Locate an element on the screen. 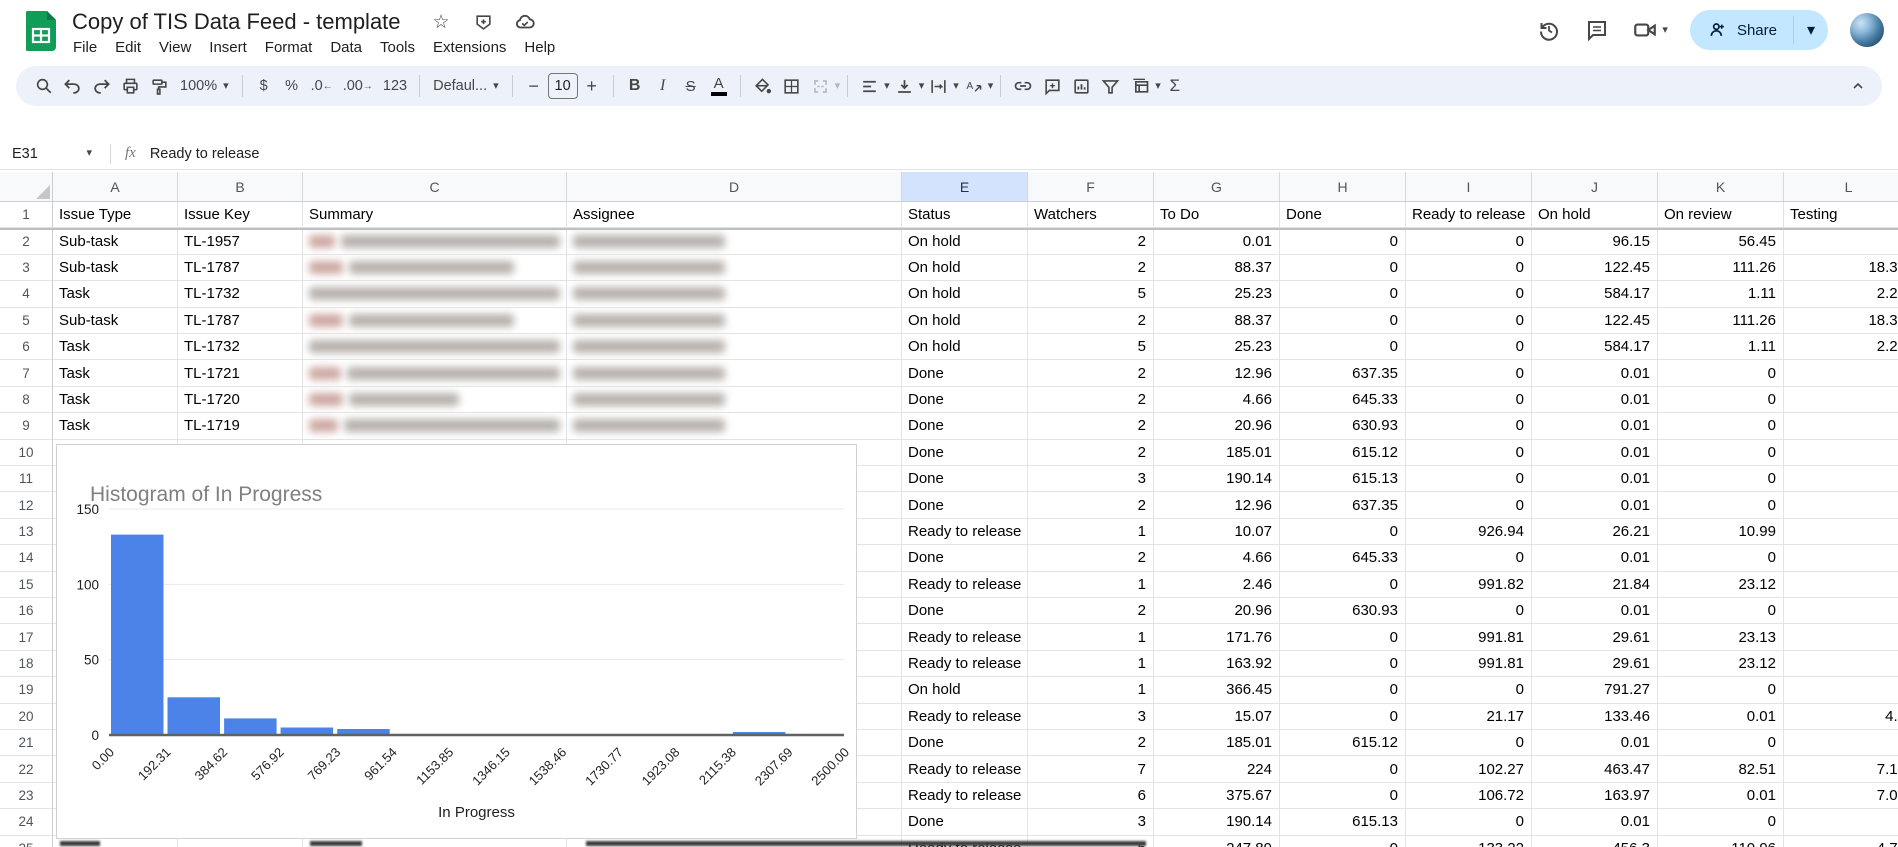 The image size is (1898, 847). table-views-caret-icon: ▾ is located at coordinates (1158, 86).